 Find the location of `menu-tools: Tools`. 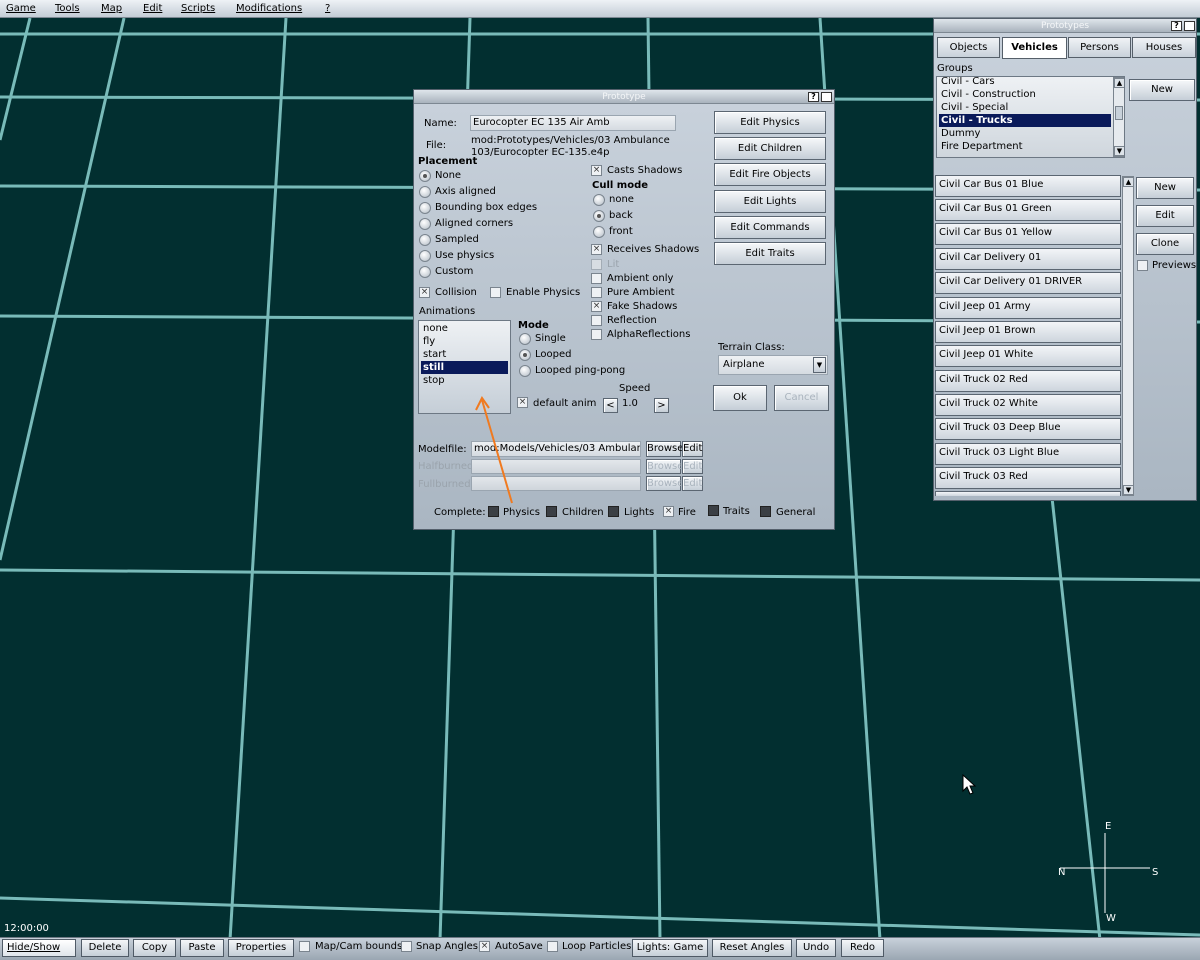

menu-tools: Tools is located at coordinates (67, 8).